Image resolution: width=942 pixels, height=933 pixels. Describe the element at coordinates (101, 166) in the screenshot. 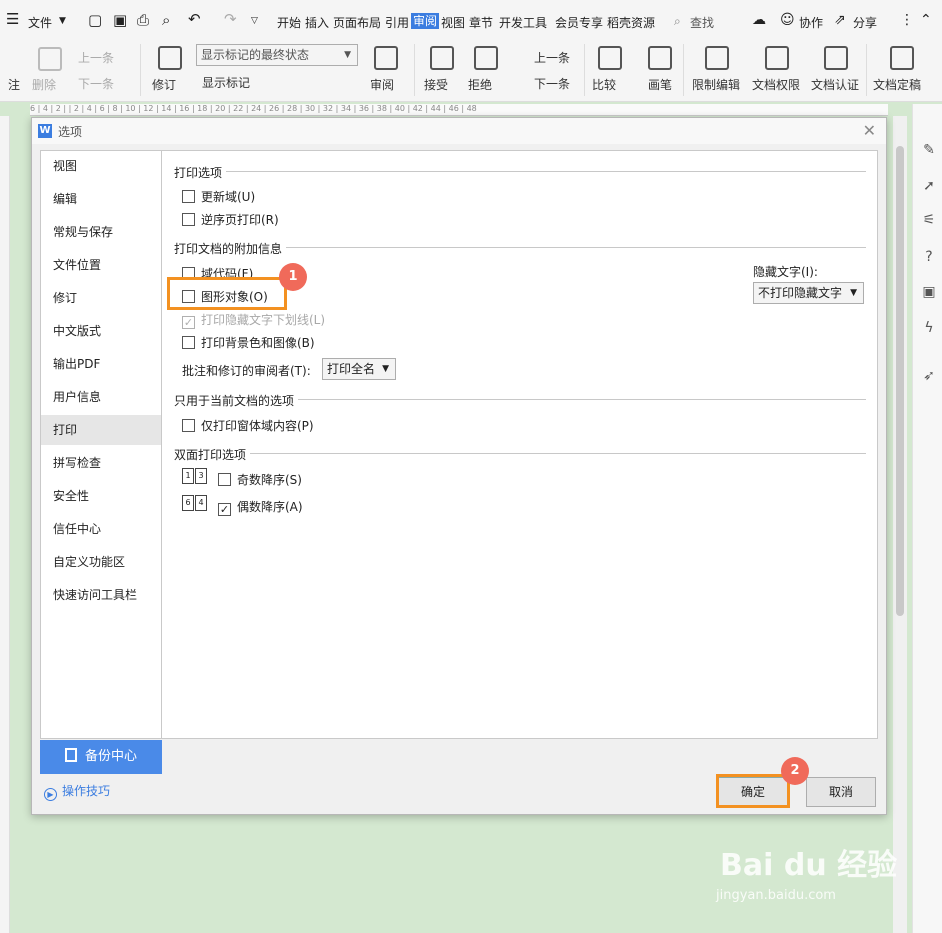

I see `nav-view: 视图` at that location.